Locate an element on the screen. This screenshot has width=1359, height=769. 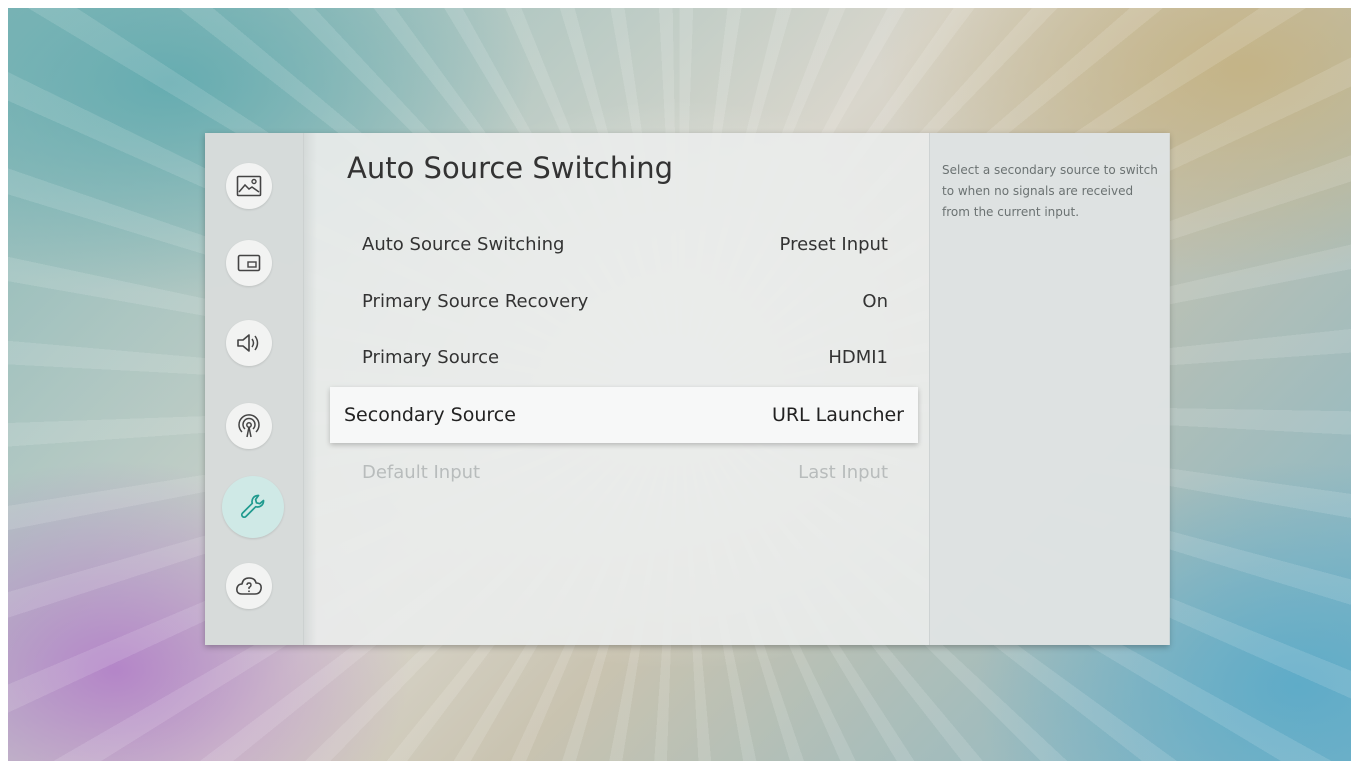
page-title: Auto Source Switching is located at coordinates (510, 168).